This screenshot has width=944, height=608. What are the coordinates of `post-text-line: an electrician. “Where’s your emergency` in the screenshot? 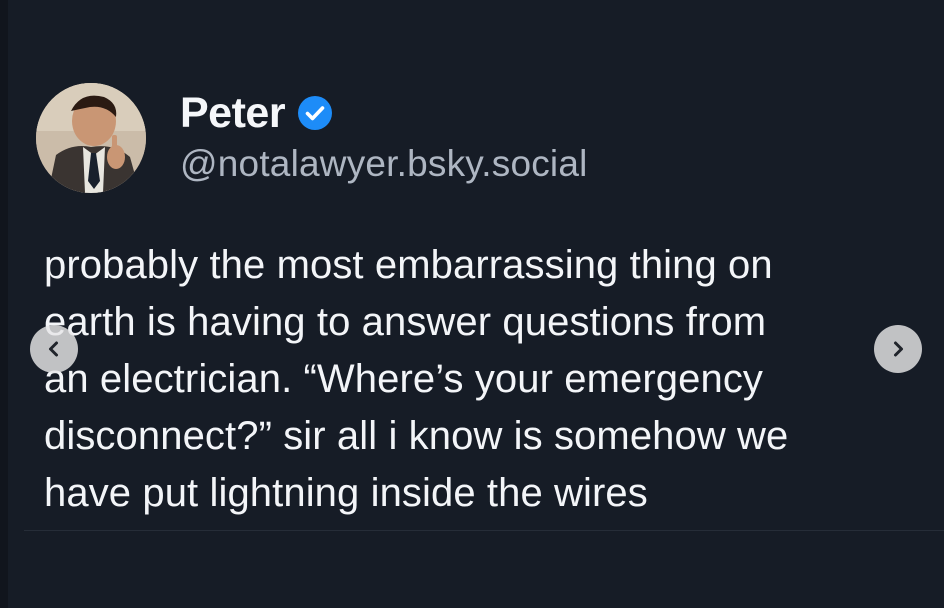 It's located at (404, 379).